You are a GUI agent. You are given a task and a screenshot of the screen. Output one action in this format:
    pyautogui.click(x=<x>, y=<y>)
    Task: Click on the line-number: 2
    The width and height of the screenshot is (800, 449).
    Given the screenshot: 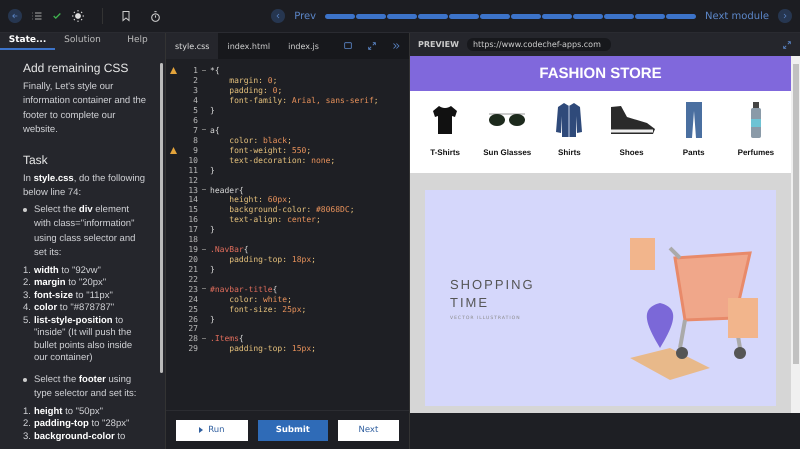 What is the action you would take?
    pyautogui.click(x=195, y=81)
    